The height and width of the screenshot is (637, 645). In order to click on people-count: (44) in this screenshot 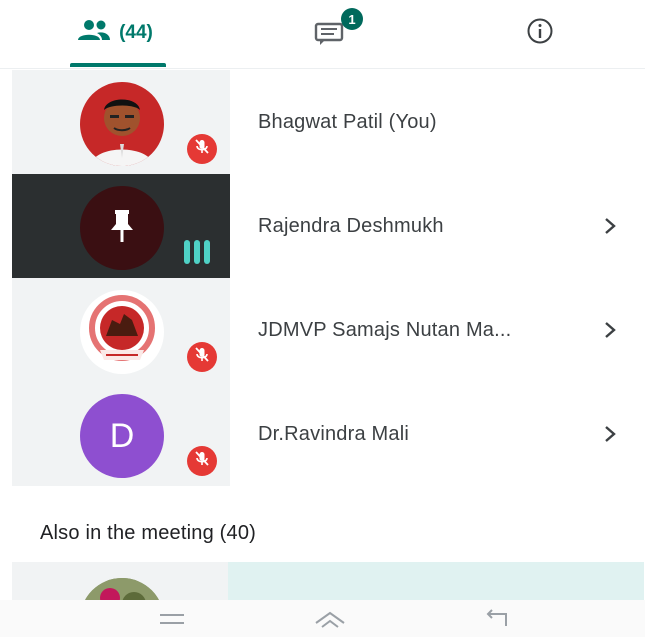, I will do `click(136, 32)`.